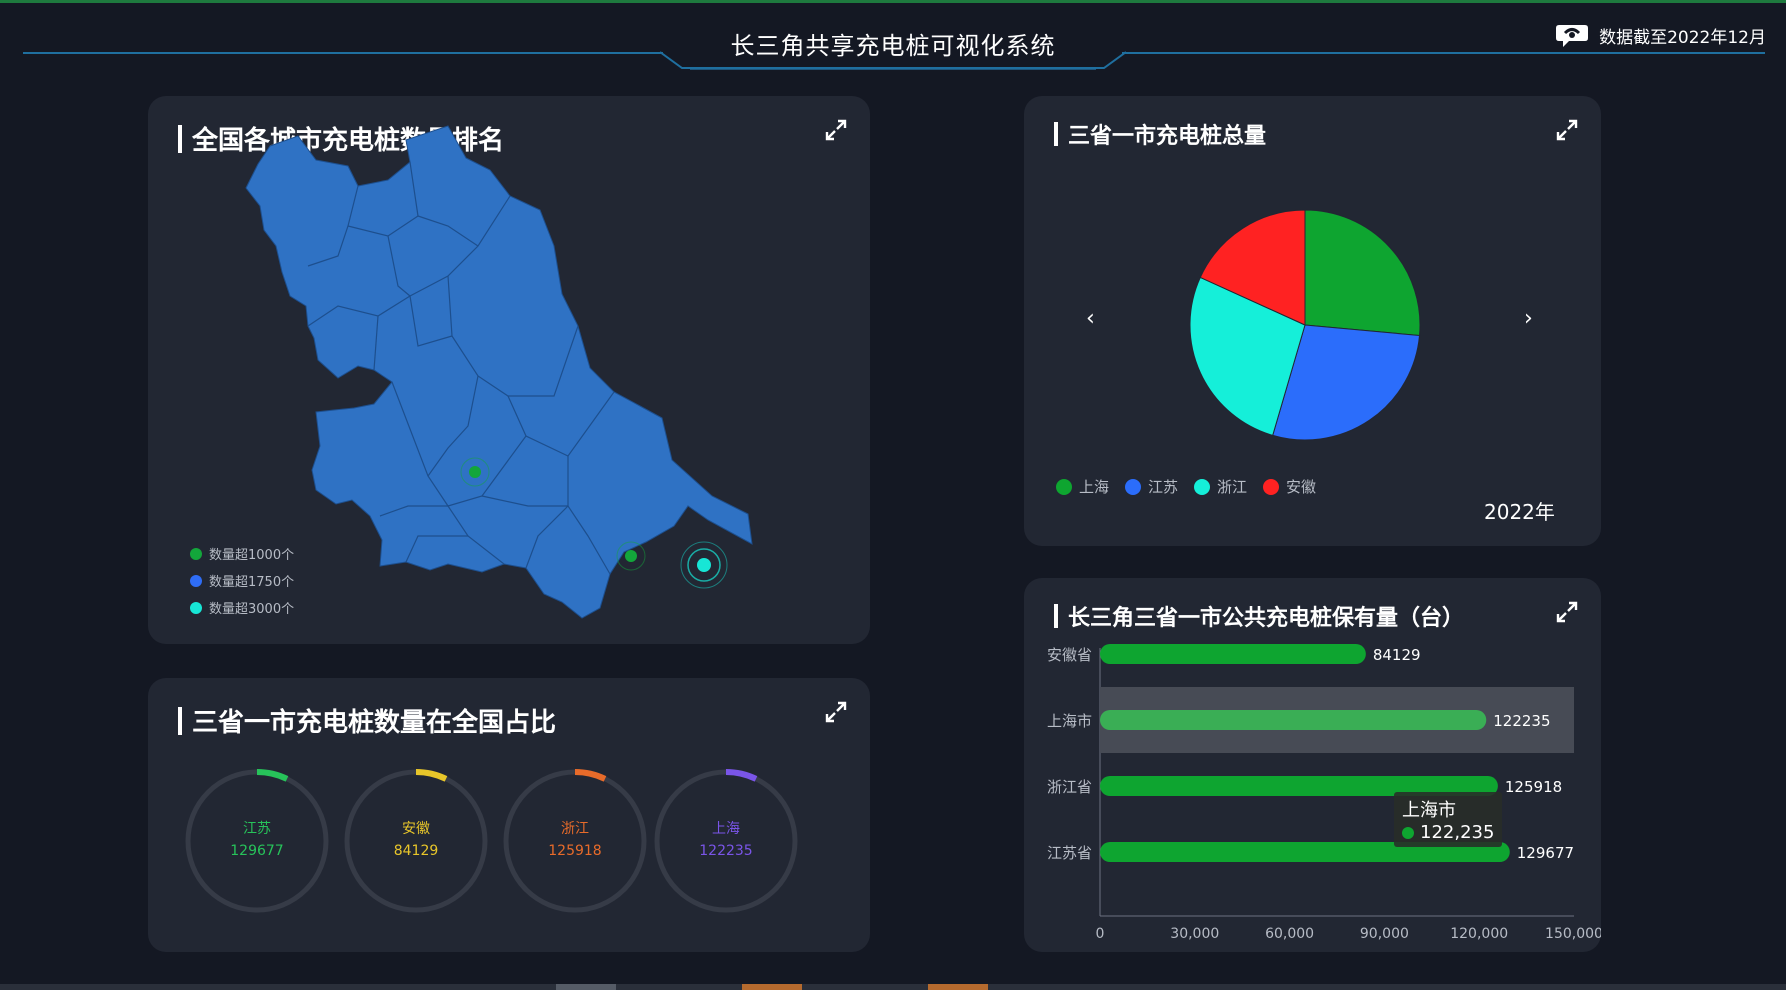 This screenshot has width=1786, height=990. I want to click on map-legend-item: 数量超1000个, so click(242, 553).